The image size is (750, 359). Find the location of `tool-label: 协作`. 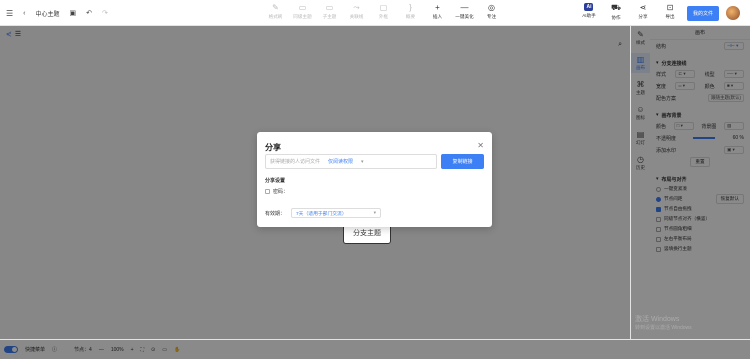

tool-label: 协作 is located at coordinates (616, 17).